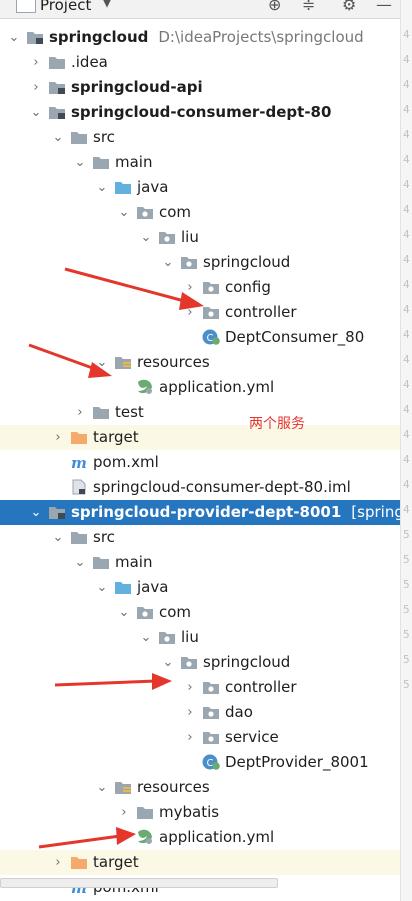  I want to click on tree-item-label: springcloud D:\ideaProjects\springcloud, so click(206, 37).